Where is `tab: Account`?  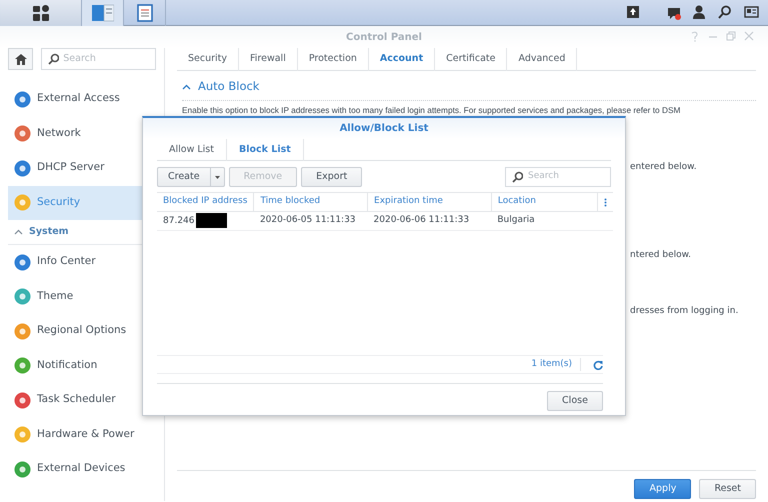 tab: Account is located at coordinates (402, 59).